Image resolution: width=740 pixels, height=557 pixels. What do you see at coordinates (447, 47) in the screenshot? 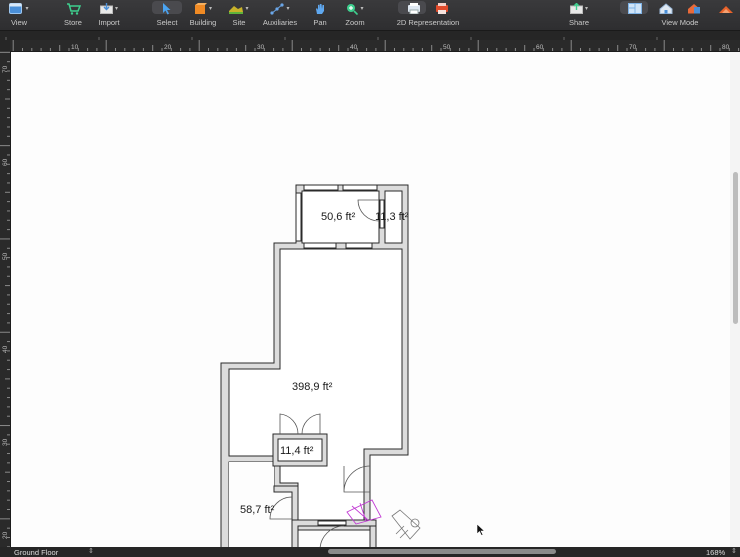
I see `hruler-label-50: 50` at bounding box center [447, 47].